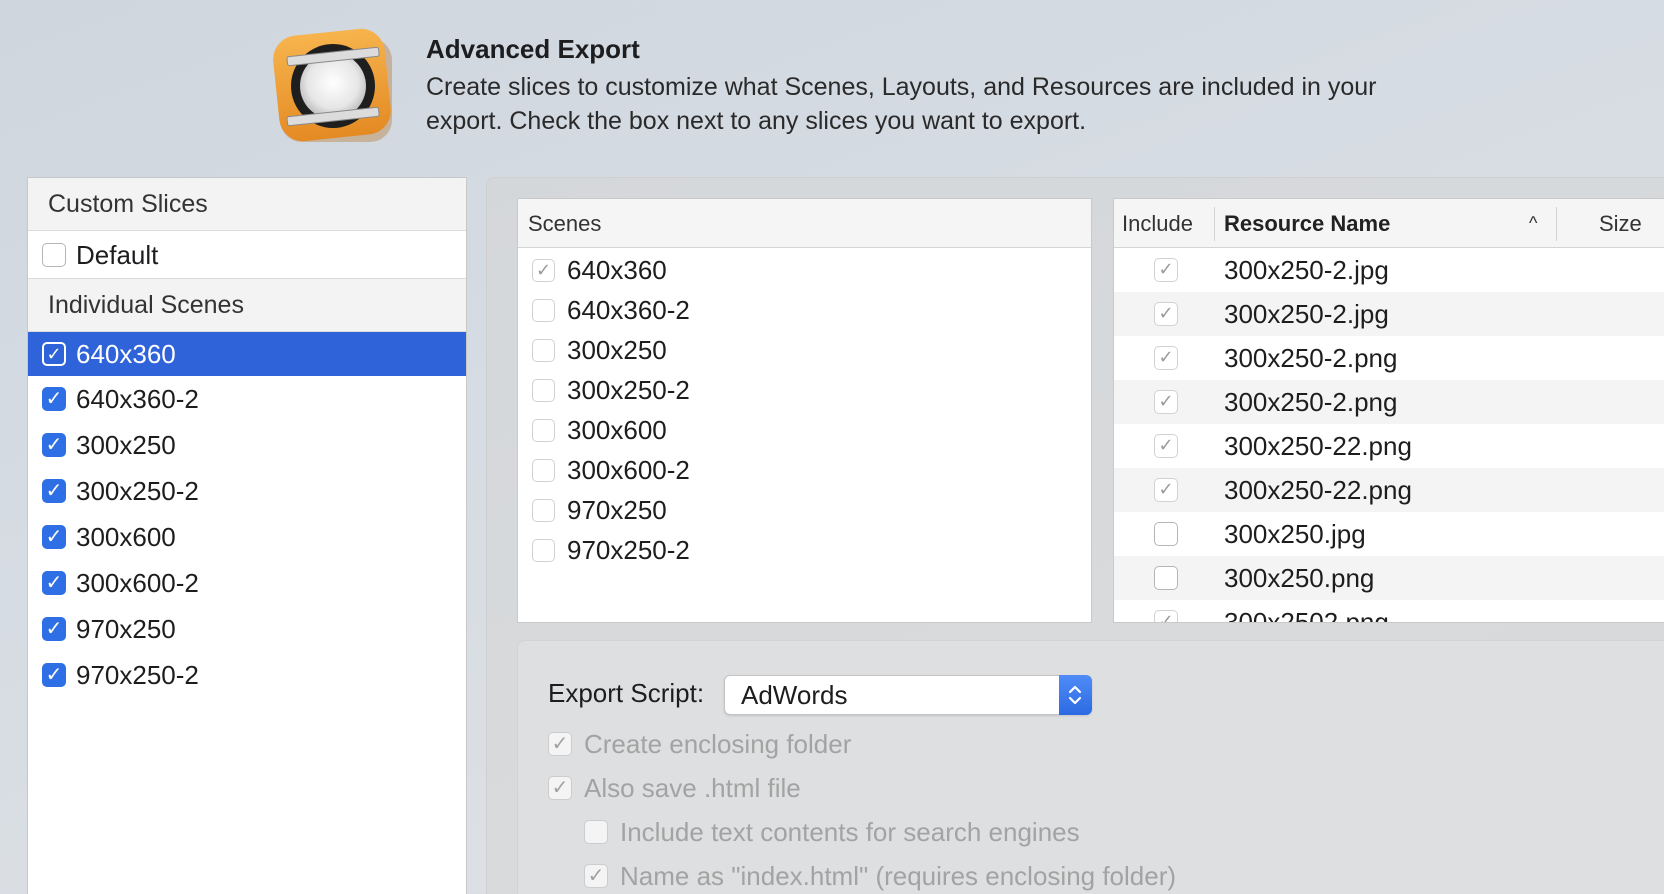 This screenshot has width=1664, height=894. Describe the element at coordinates (126, 629) in the screenshot. I see `slice-label: 970x250` at that location.